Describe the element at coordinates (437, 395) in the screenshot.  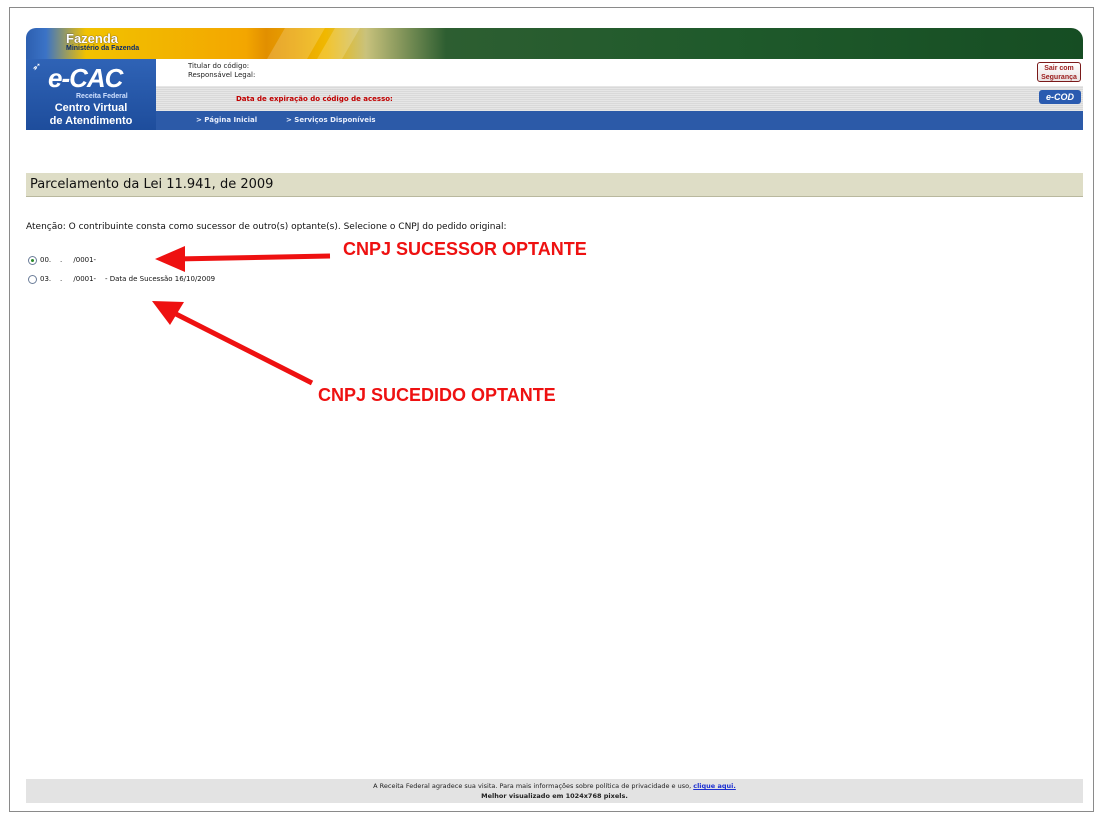
I see `annotation-sucedido: CNPJ SUCEDIDO OPTANTE` at that location.